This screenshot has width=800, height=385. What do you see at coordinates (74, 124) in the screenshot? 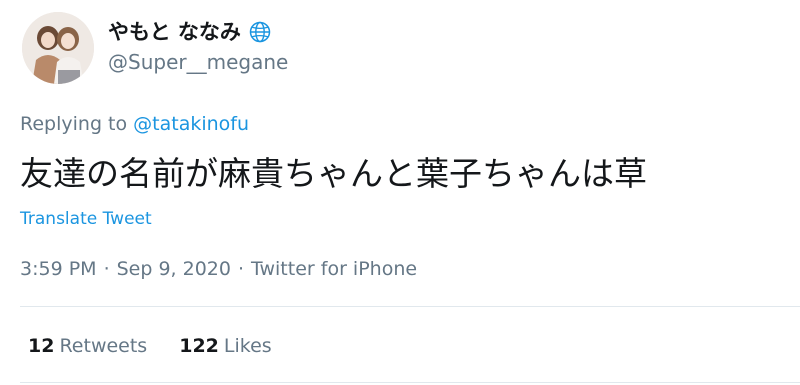
I see `replying-to-label: Replying to` at bounding box center [74, 124].